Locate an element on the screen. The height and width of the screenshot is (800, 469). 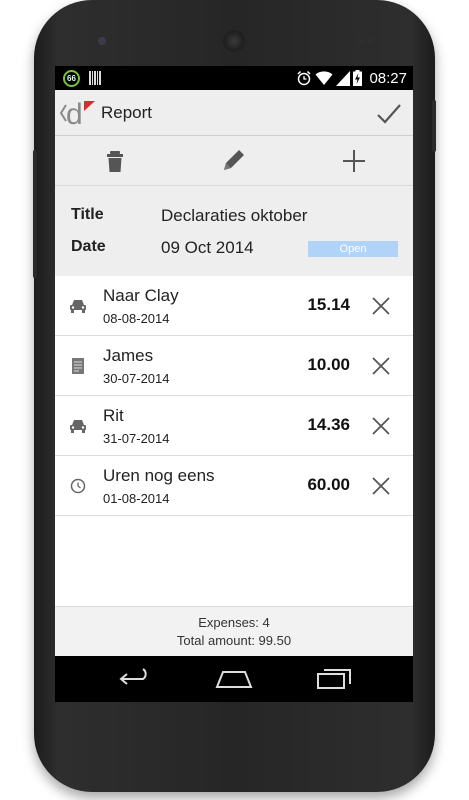
receipt-icon is located at coordinates (78, 366).